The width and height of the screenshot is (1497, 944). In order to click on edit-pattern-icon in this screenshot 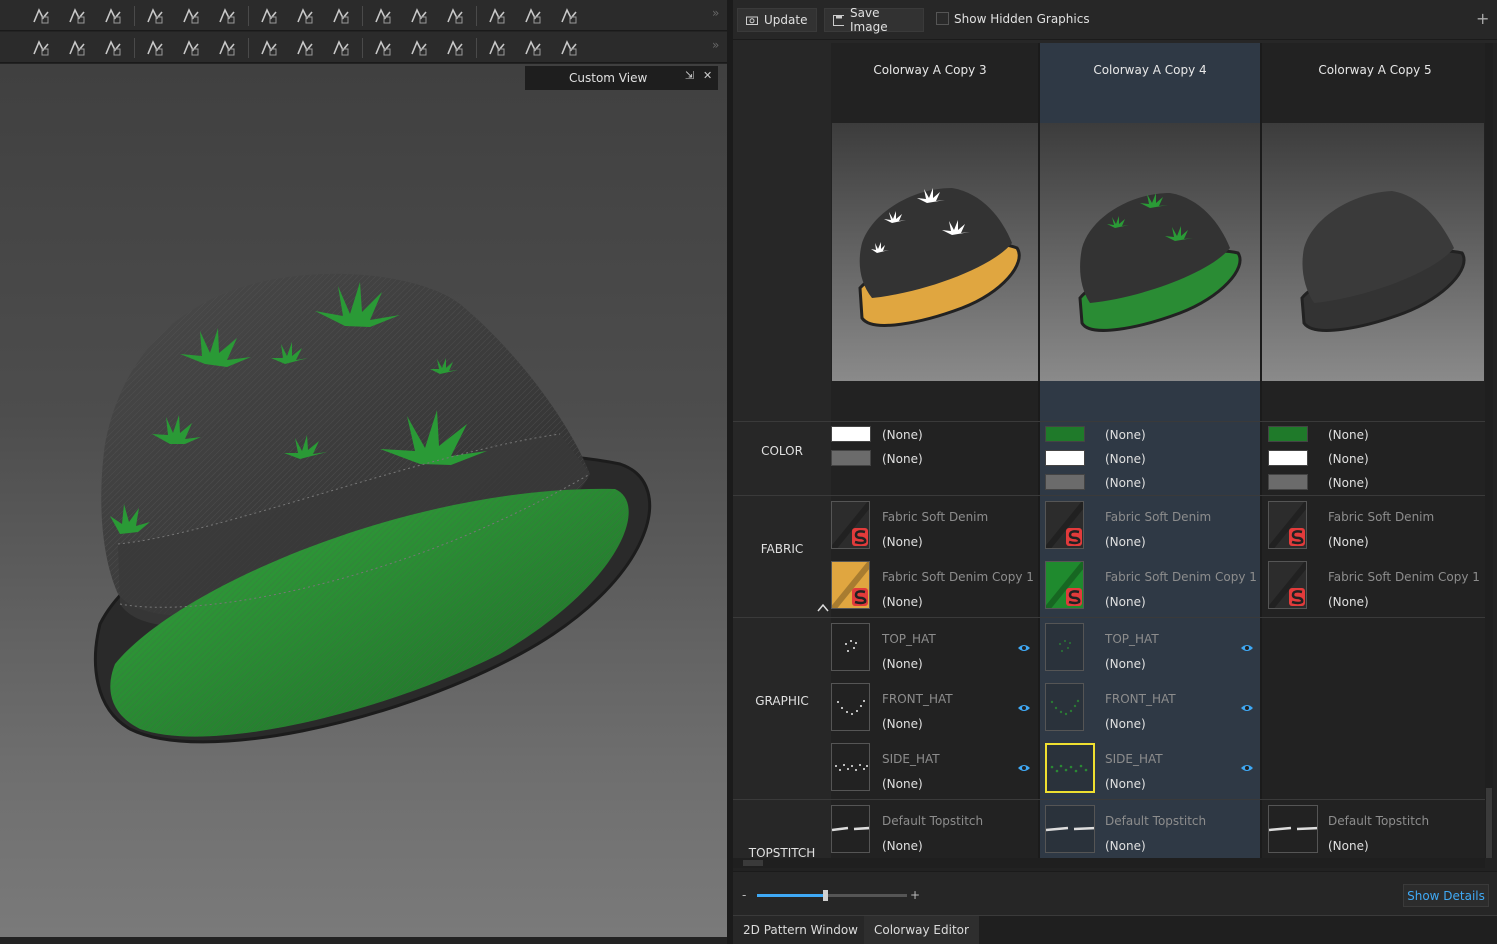, I will do `click(41, 48)`.